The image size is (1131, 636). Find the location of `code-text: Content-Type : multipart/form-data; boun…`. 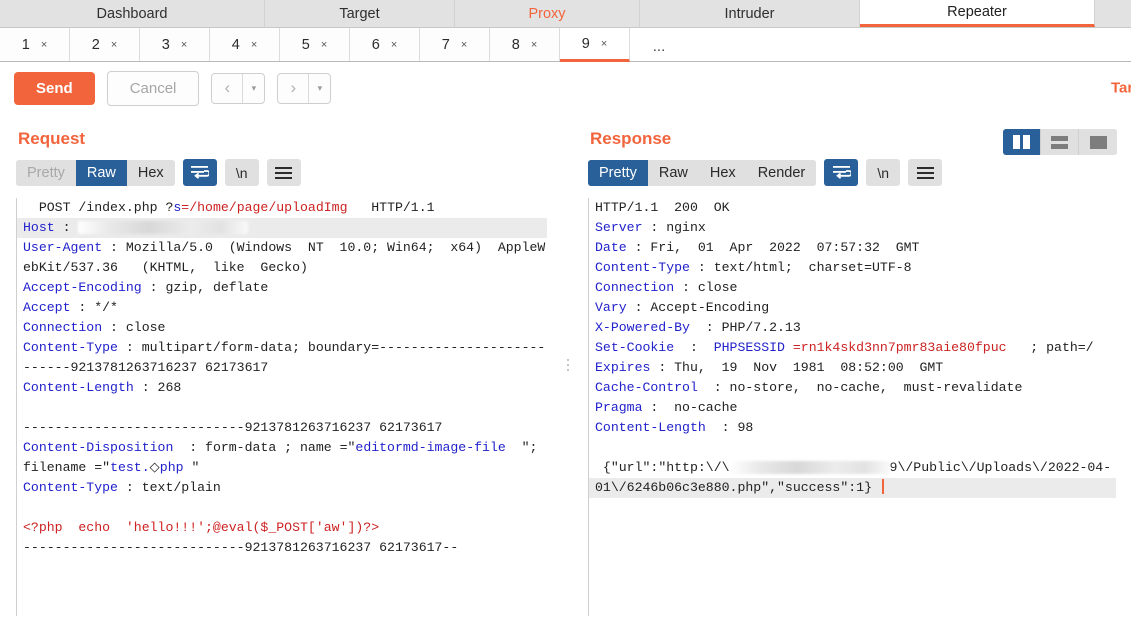

code-text: Content-Type : multipart/form-data; boun… is located at coordinates (282, 358).